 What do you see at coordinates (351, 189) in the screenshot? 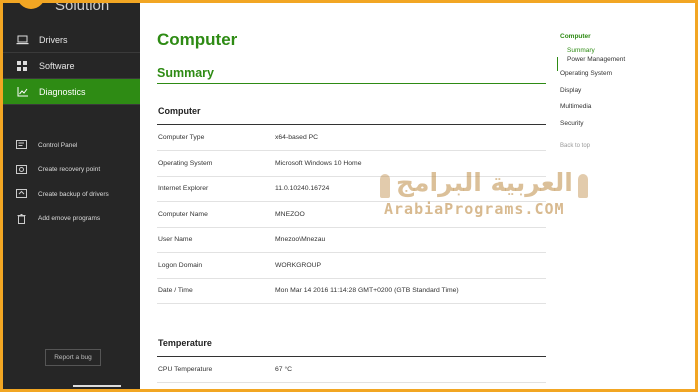
I see `table-row: Internet Explorer 11.0.10240.16724` at bounding box center [351, 189].